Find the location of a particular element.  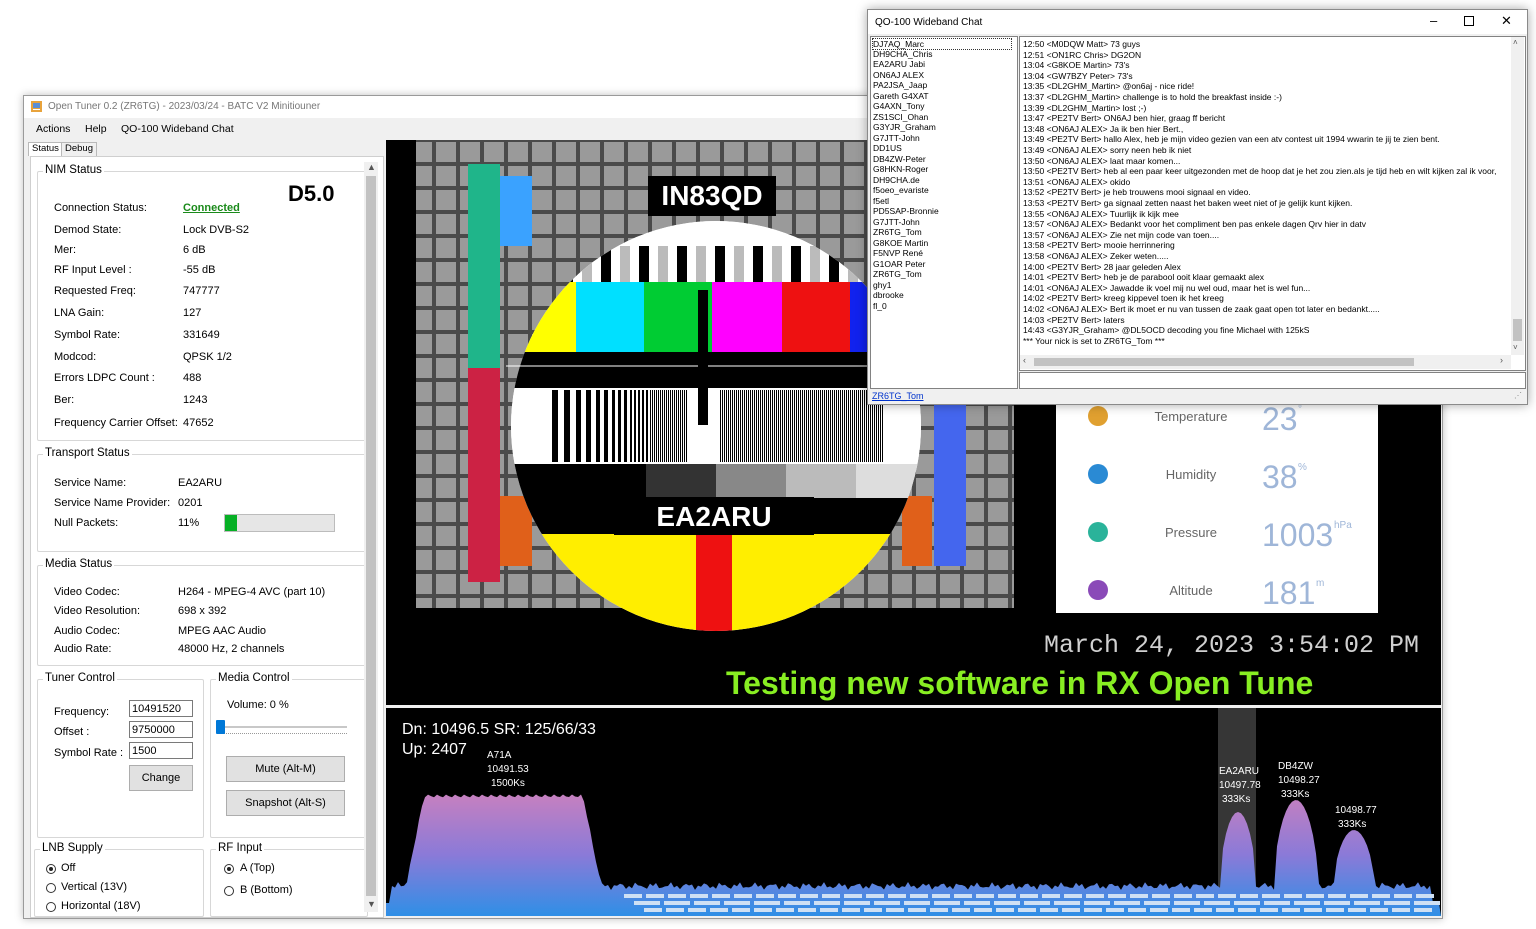

nick-item: f5oeo_evariste is located at coordinates (901, 190).